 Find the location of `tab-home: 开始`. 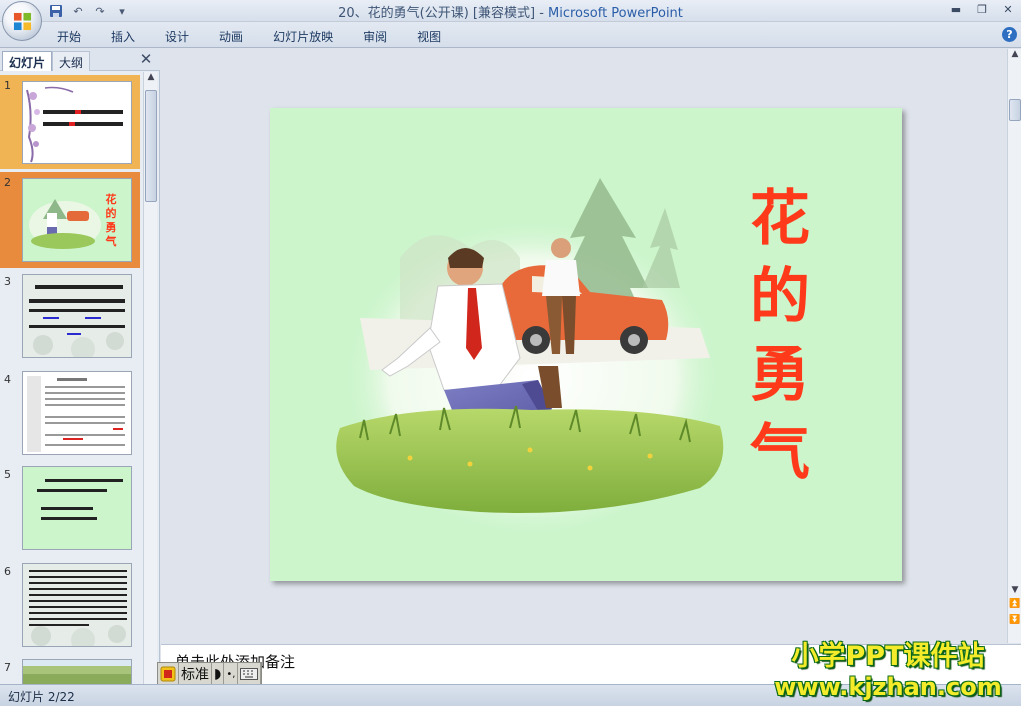

tab-home: 开始 is located at coordinates (69, 36).